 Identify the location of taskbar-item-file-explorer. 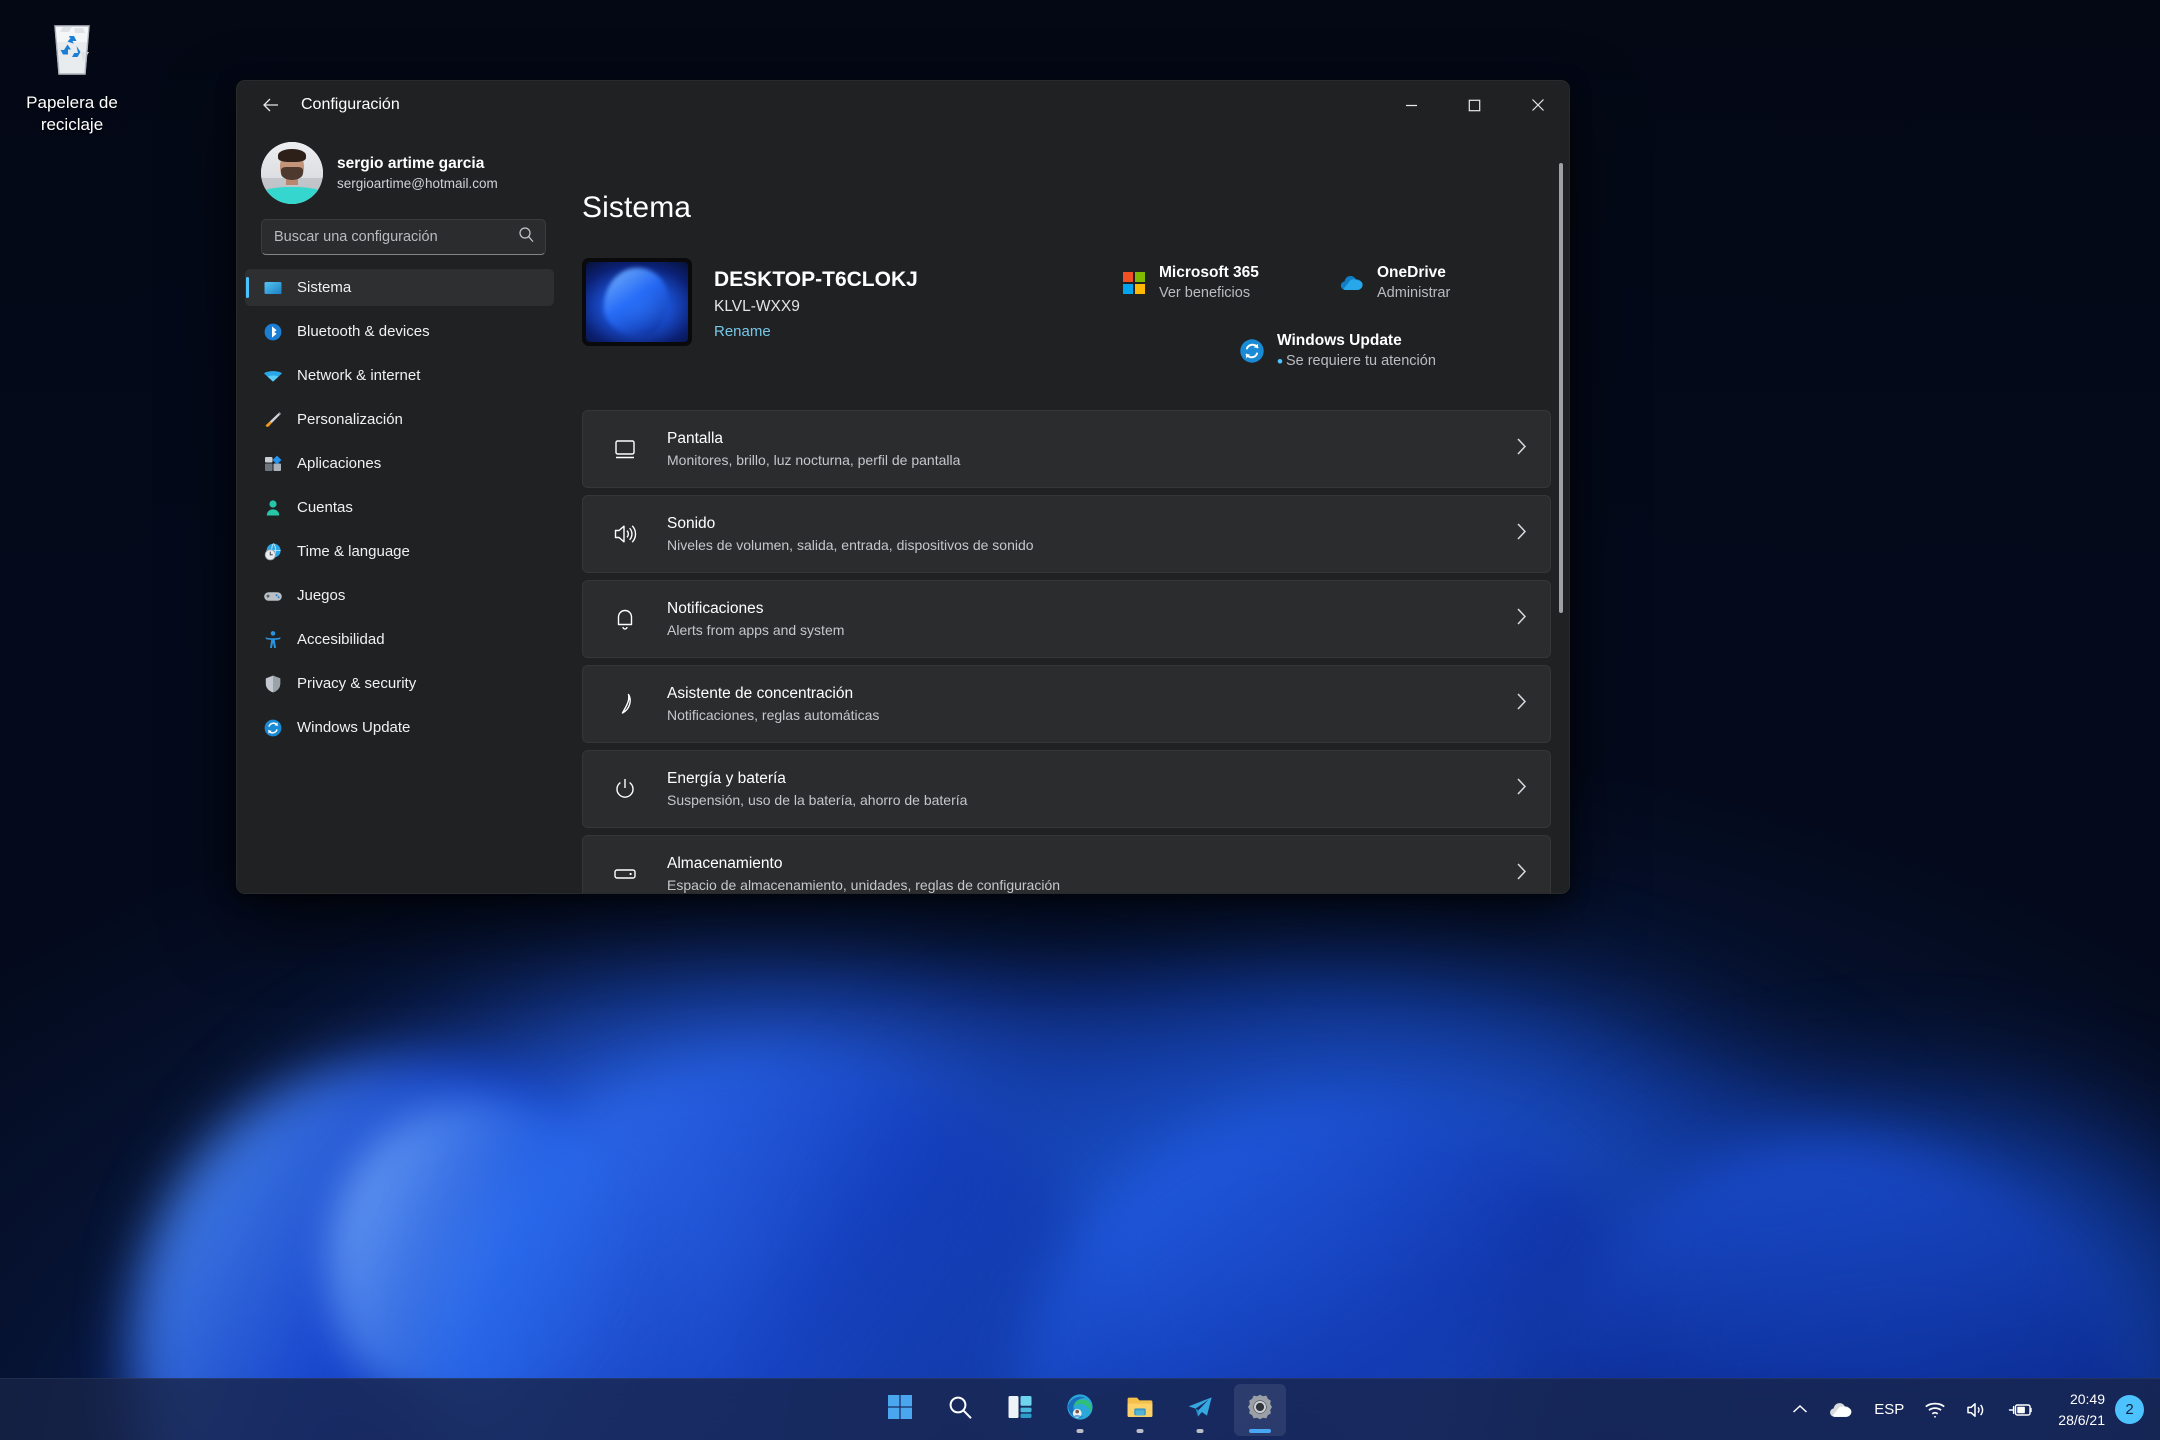
(1140, 1410).